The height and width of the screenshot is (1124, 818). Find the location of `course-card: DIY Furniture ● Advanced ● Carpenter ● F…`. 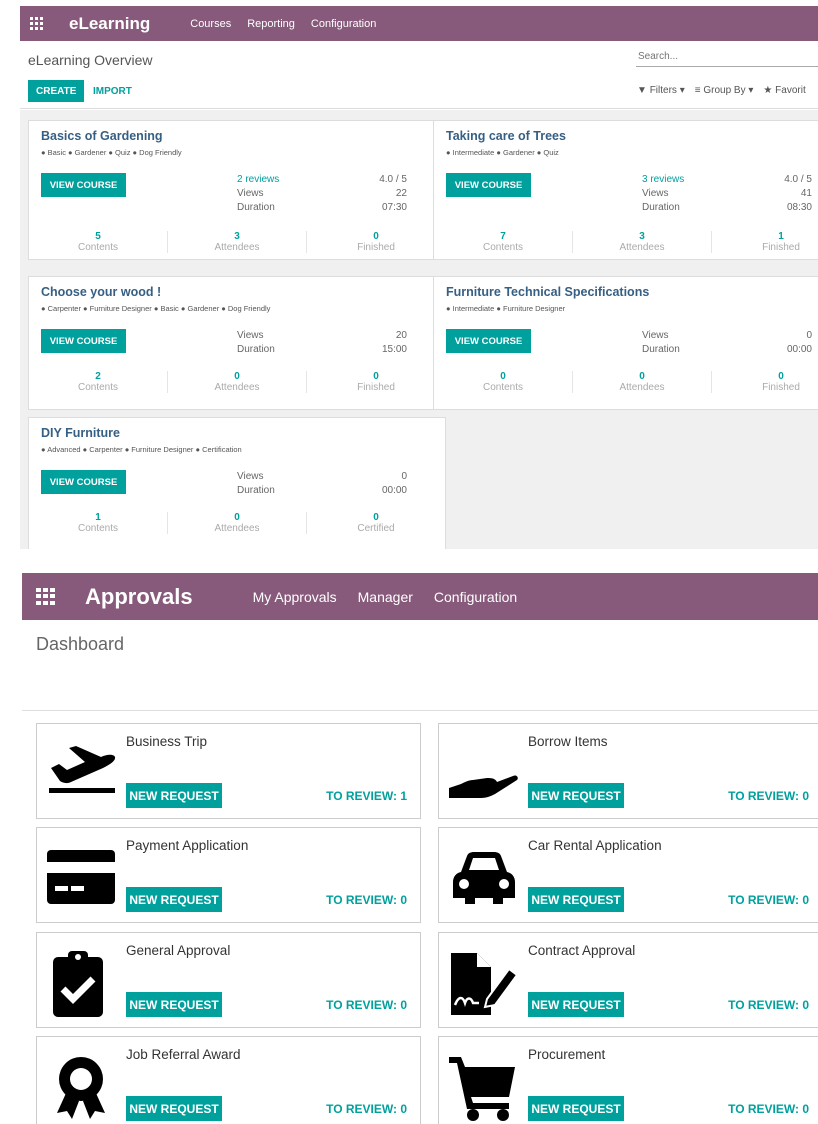

course-card: DIY Furniture ● Advanced ● Carpenter ● F… is located at coordinates (237, 483).